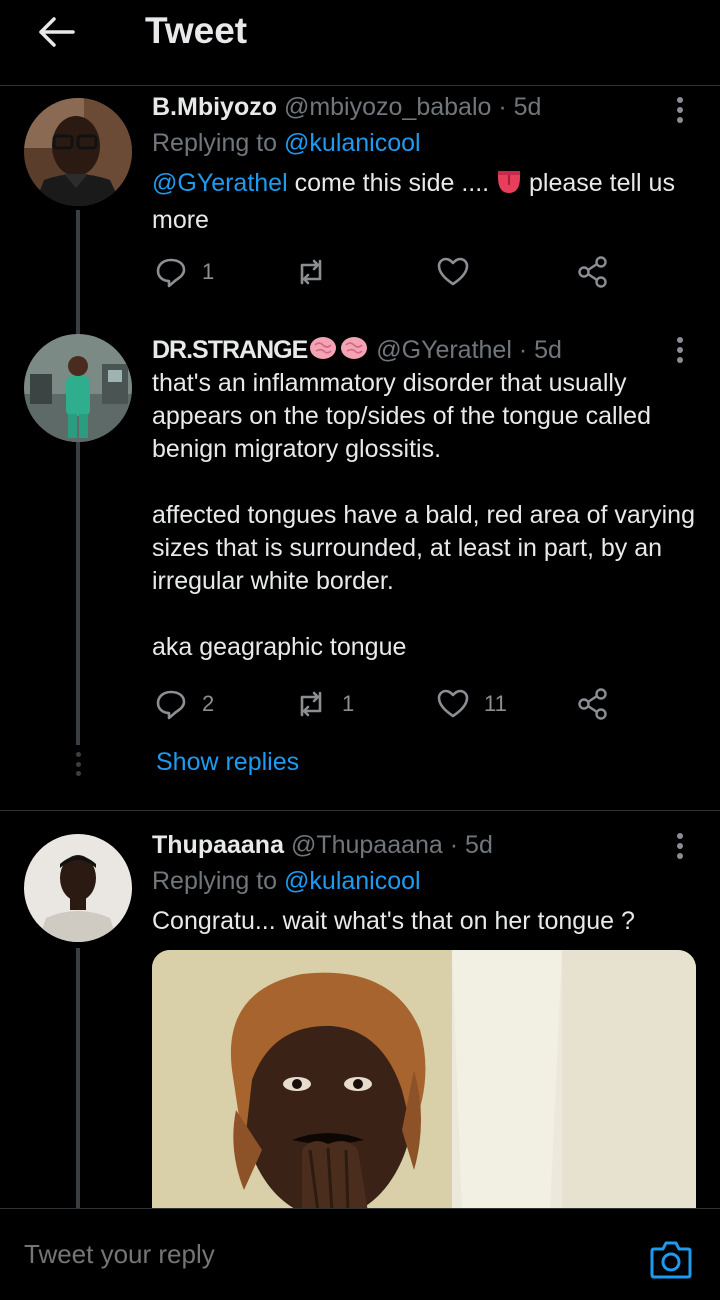 The image size is (720, 1300). What do you see at coordinates (495, 703) in the screenshot?
I see `like-count: 11` at bounding box center [495, 703].